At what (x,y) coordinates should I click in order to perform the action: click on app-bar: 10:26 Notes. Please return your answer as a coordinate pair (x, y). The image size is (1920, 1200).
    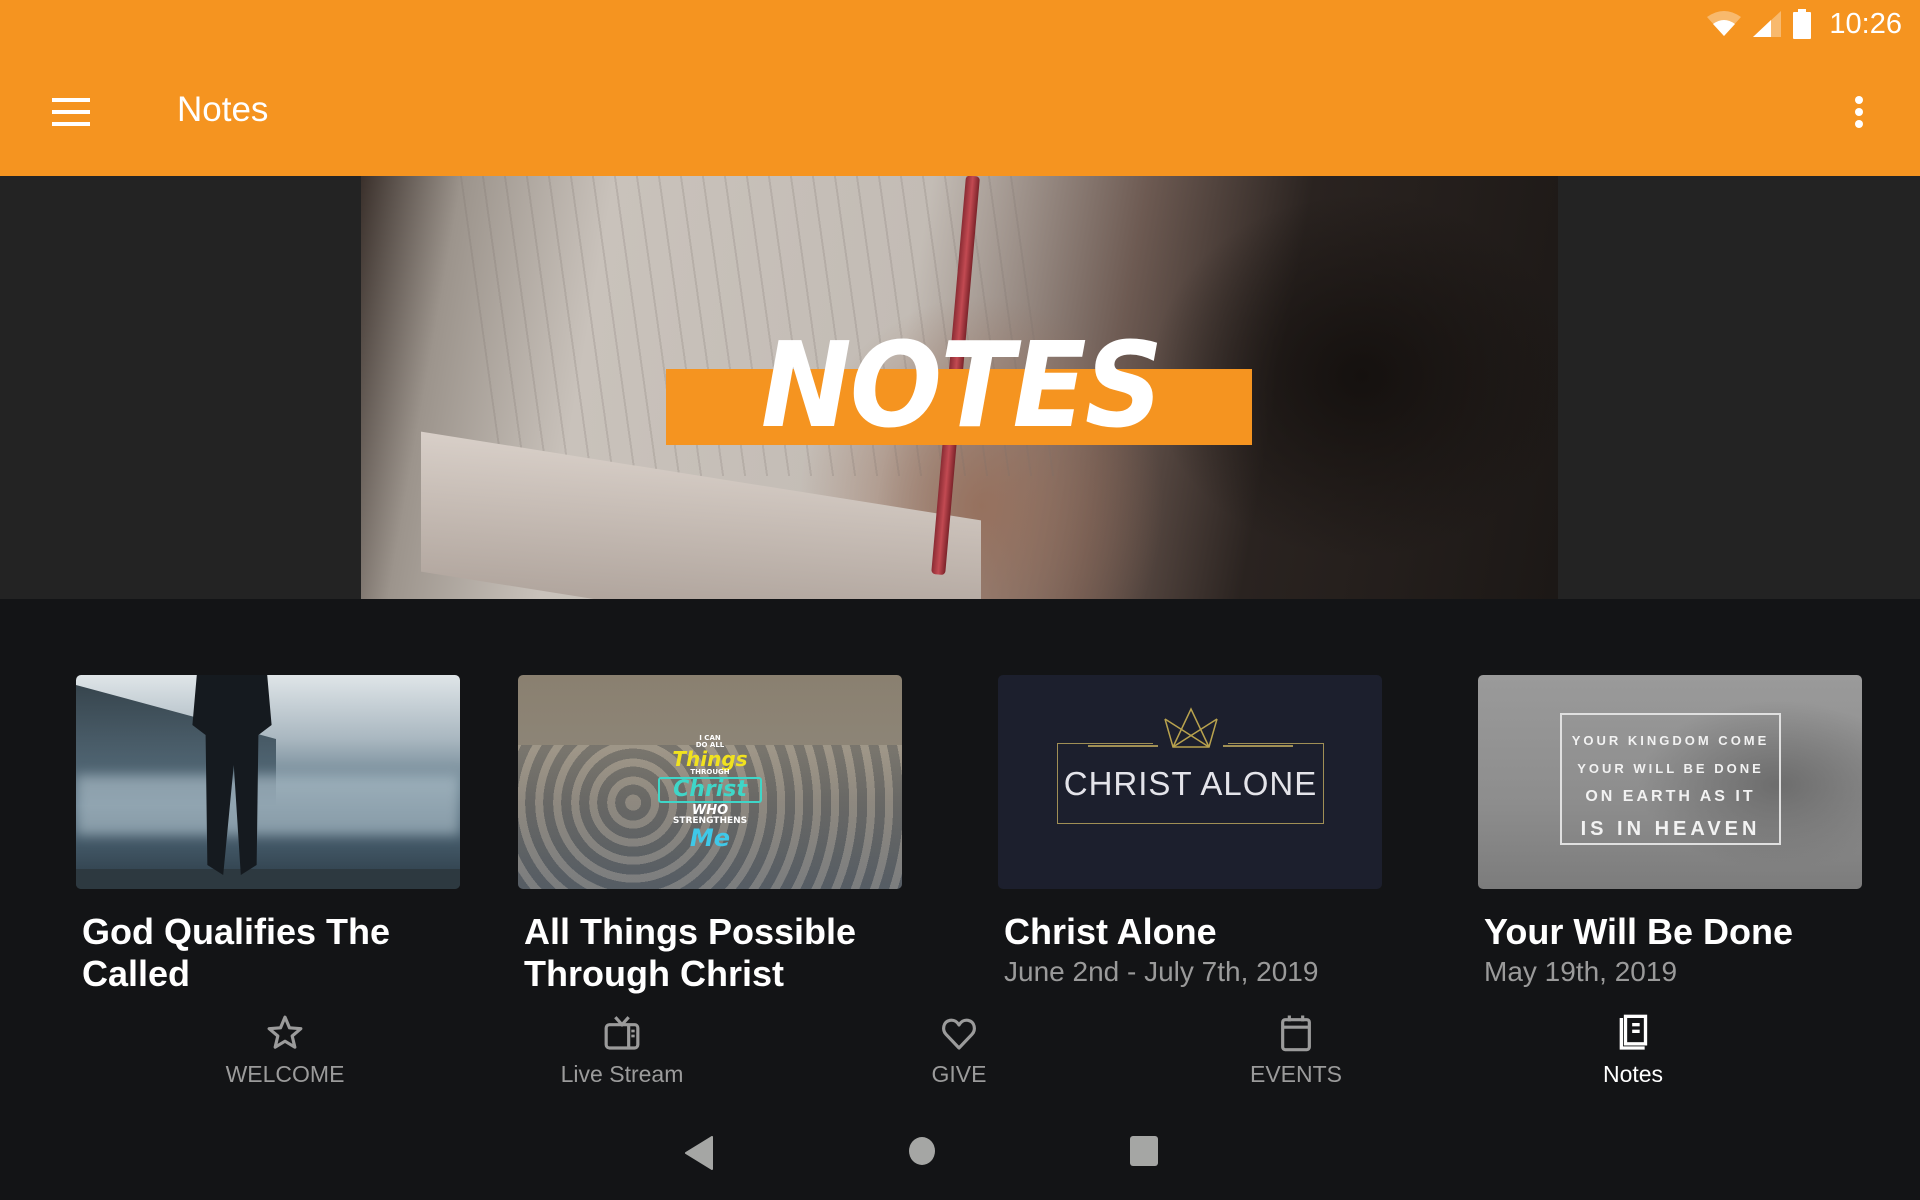
    Looking at the image, I should click on (960, 88).